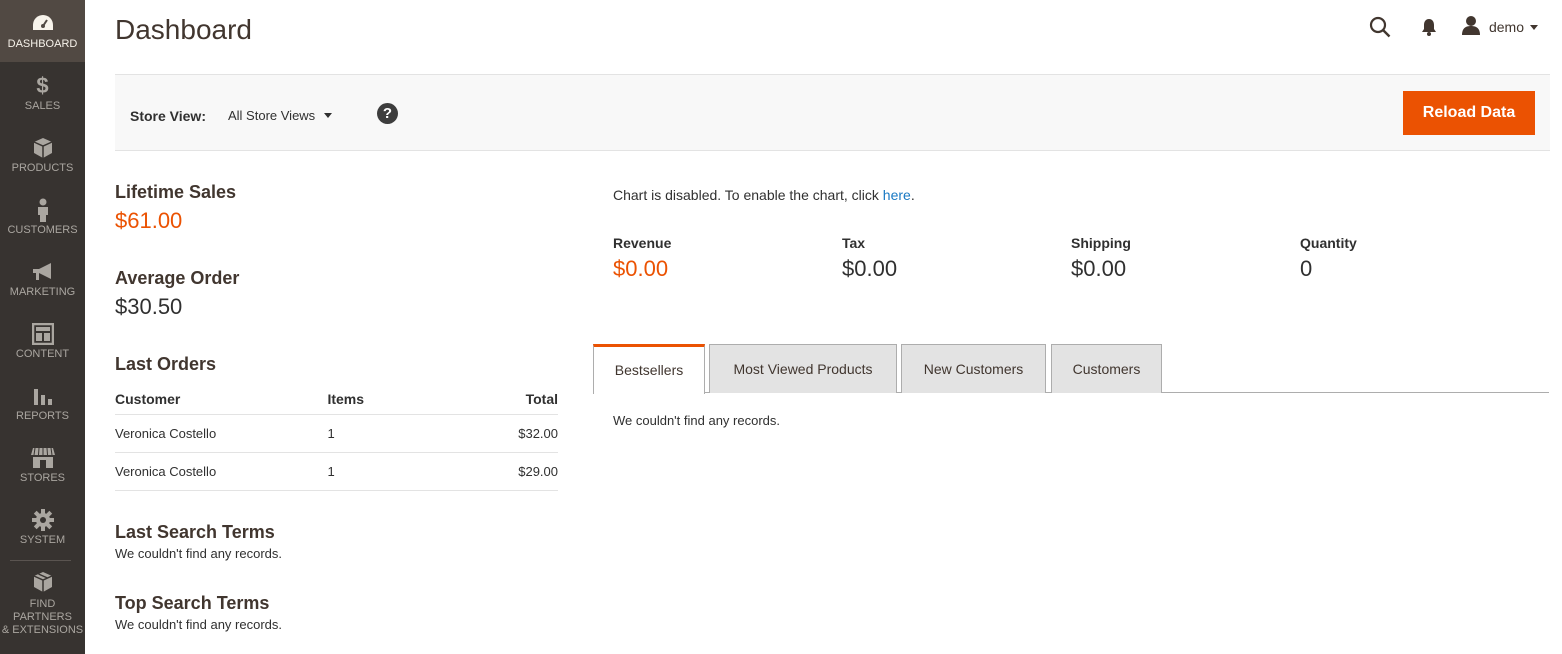 The image size is (1562, 654). What do you see at coordinates (973, 368) in the screenshot?
I see `tab-new-customers: New Customers` at bounding box center [973, 368].